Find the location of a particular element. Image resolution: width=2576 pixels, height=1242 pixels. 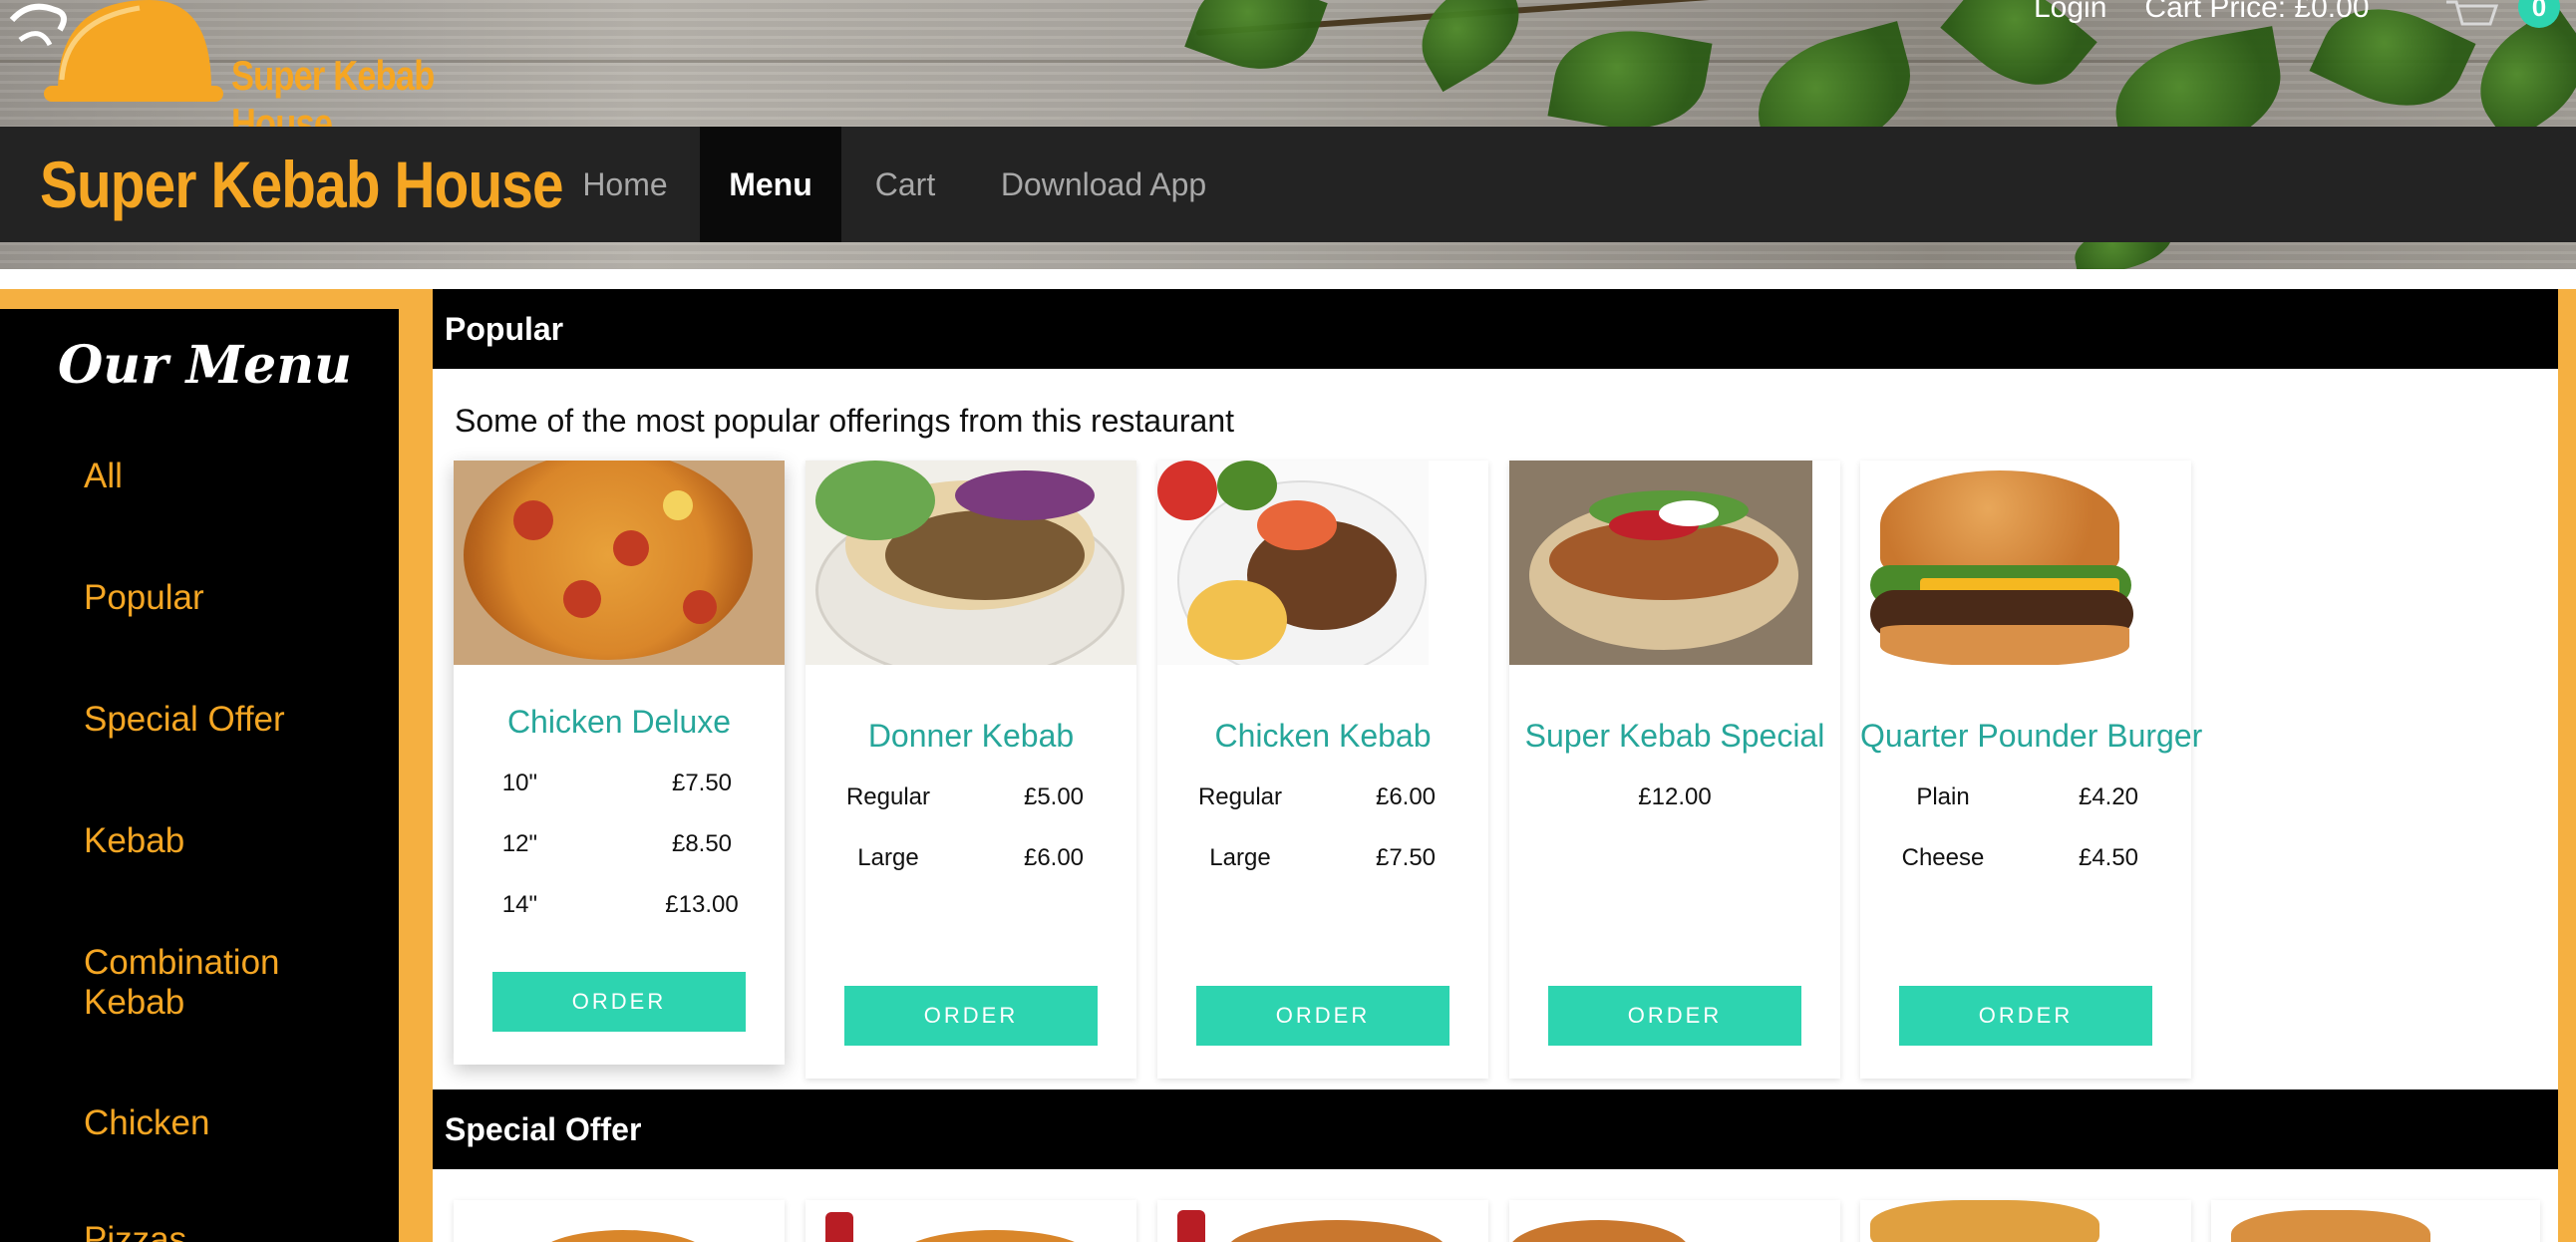

nav-download-app: Download App is located at coordinates (1103, 184).